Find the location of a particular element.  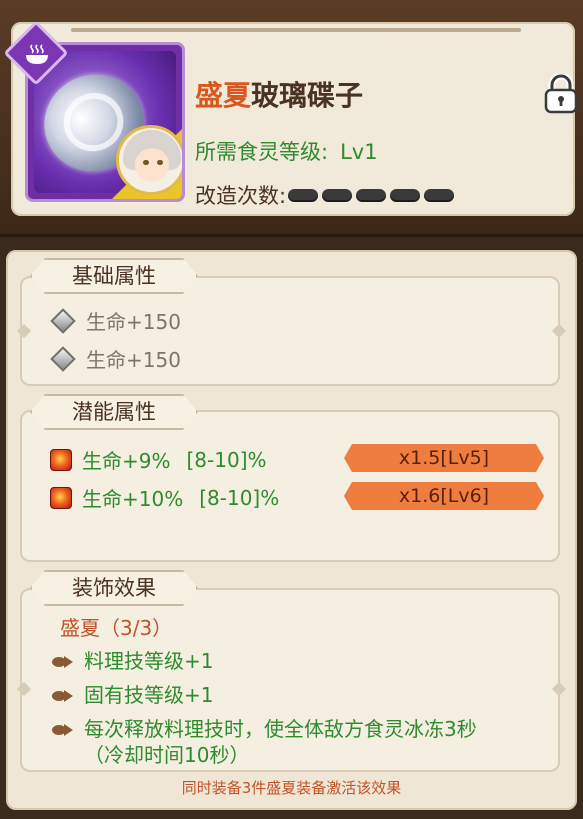

set-activation-hint: 同时装备3件盛夏装备激活该效果 is located at coordinates (291, 788).